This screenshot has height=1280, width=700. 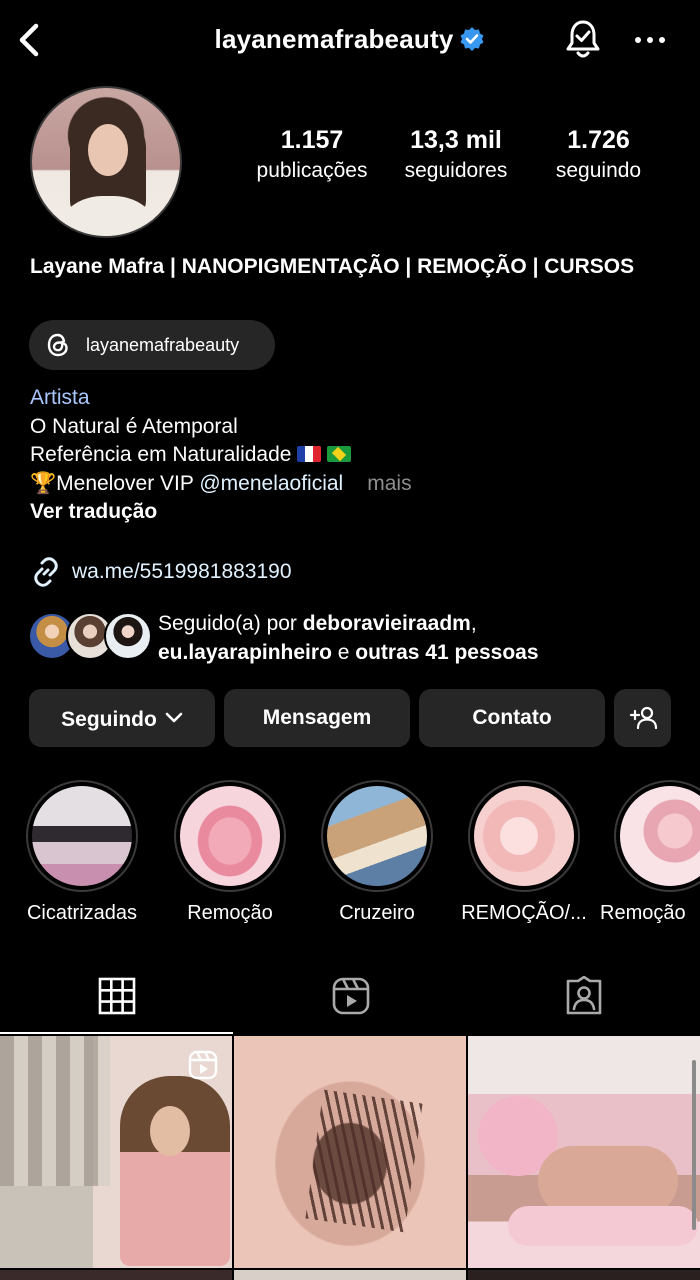 What do you see at coordinates (43, 483) in the screenshot?
I see `trophy-icon: 🏆` at bounding box center [43, 483].